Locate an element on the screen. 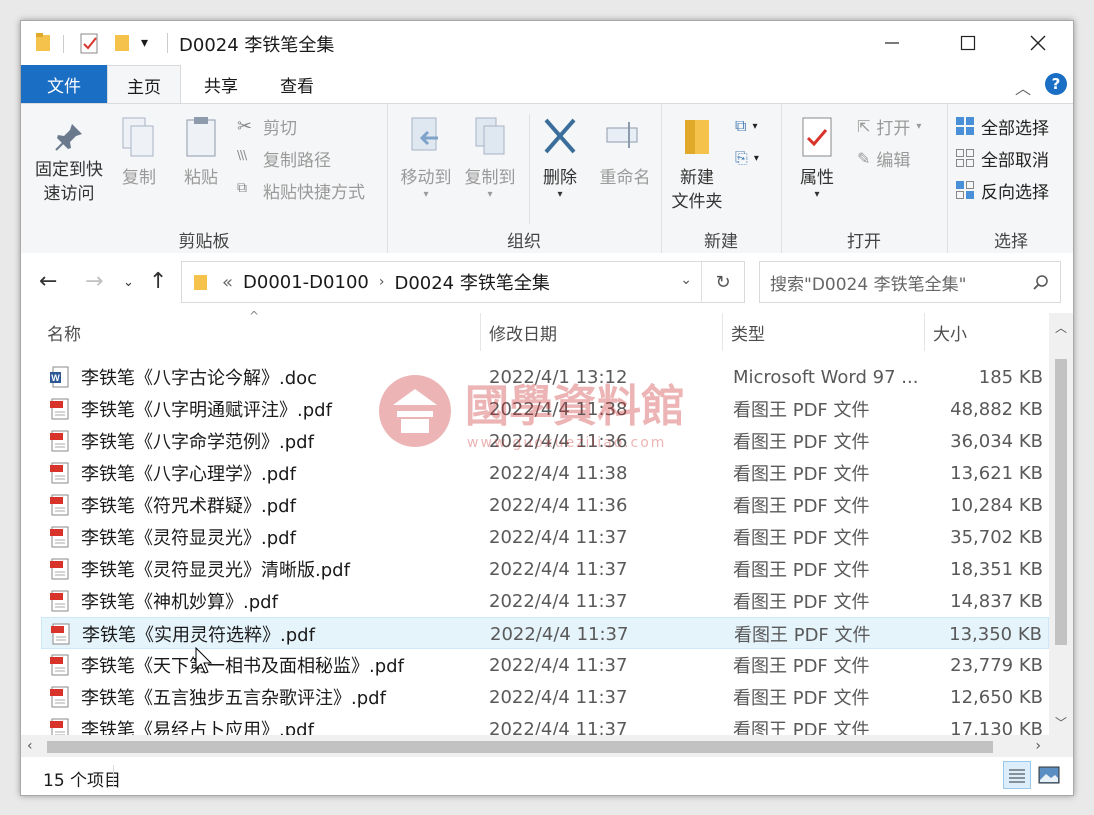 The height and width of the screenshot is (815, 1094). scroll-right-icon: › is located at coordinates (1038, 746).